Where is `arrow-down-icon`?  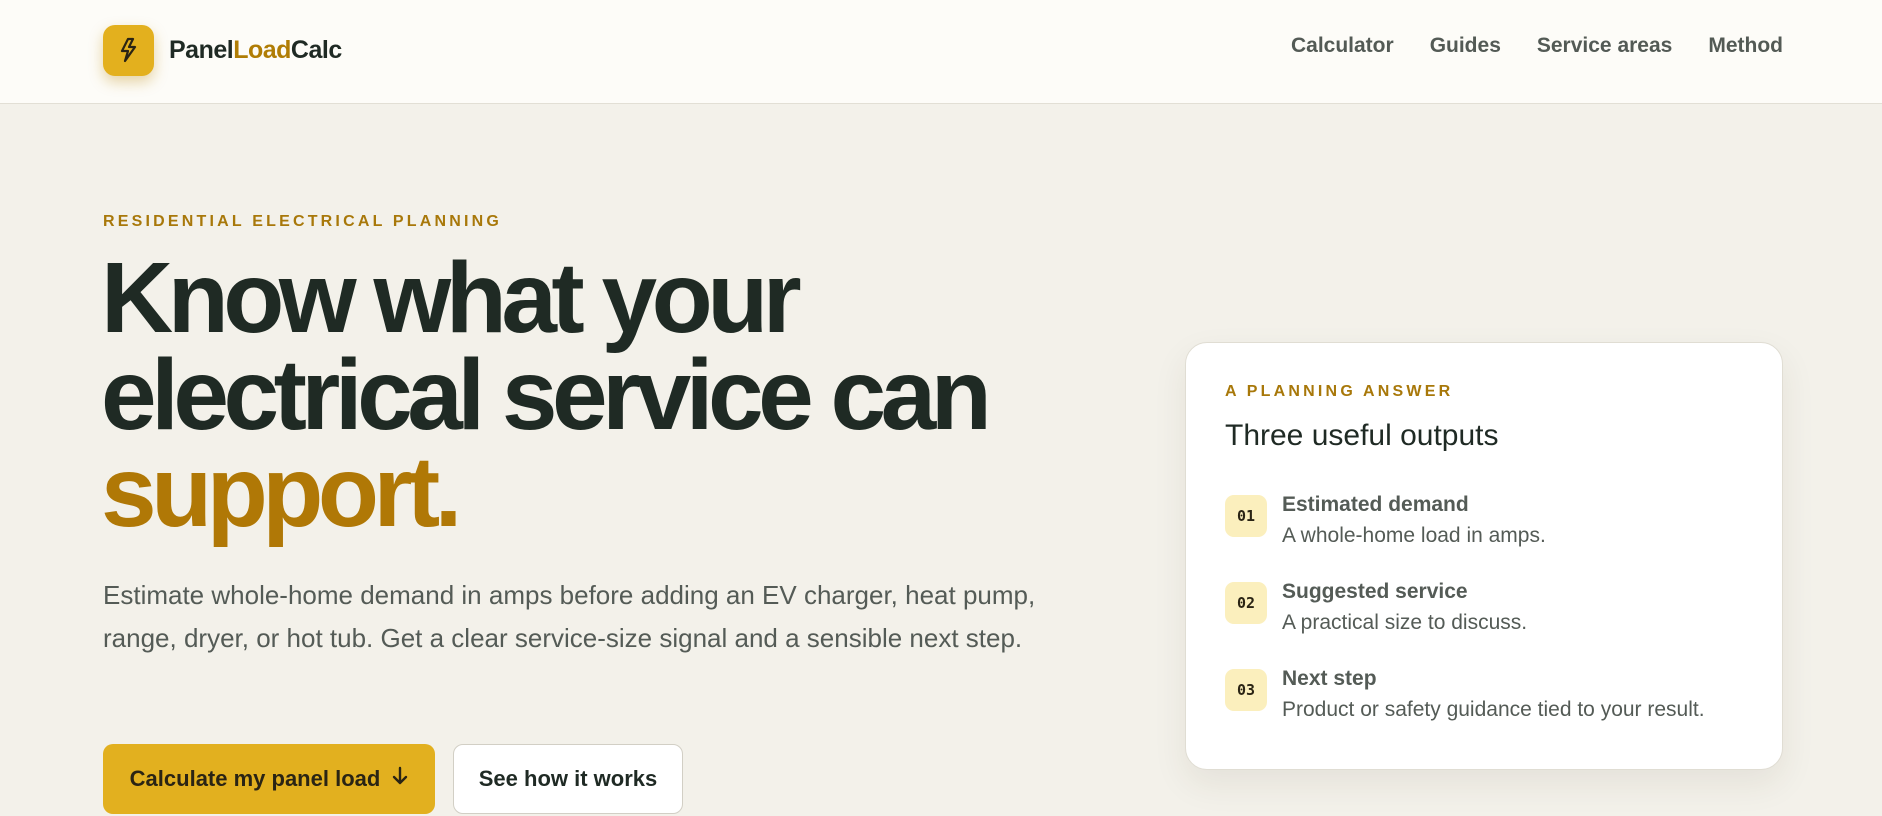
arrow-down-icon is located at coordinates (400, 779).